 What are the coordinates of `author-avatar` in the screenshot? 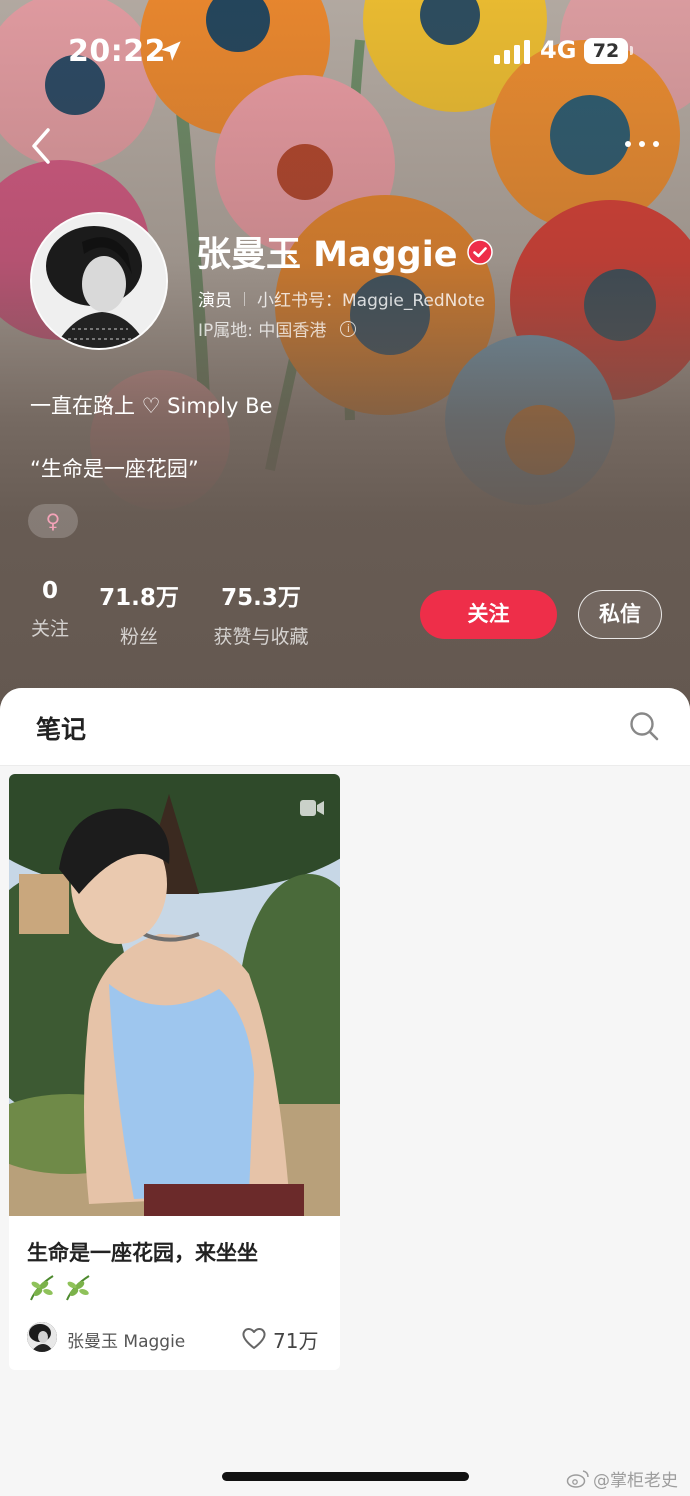 It's located at (42, 1337).